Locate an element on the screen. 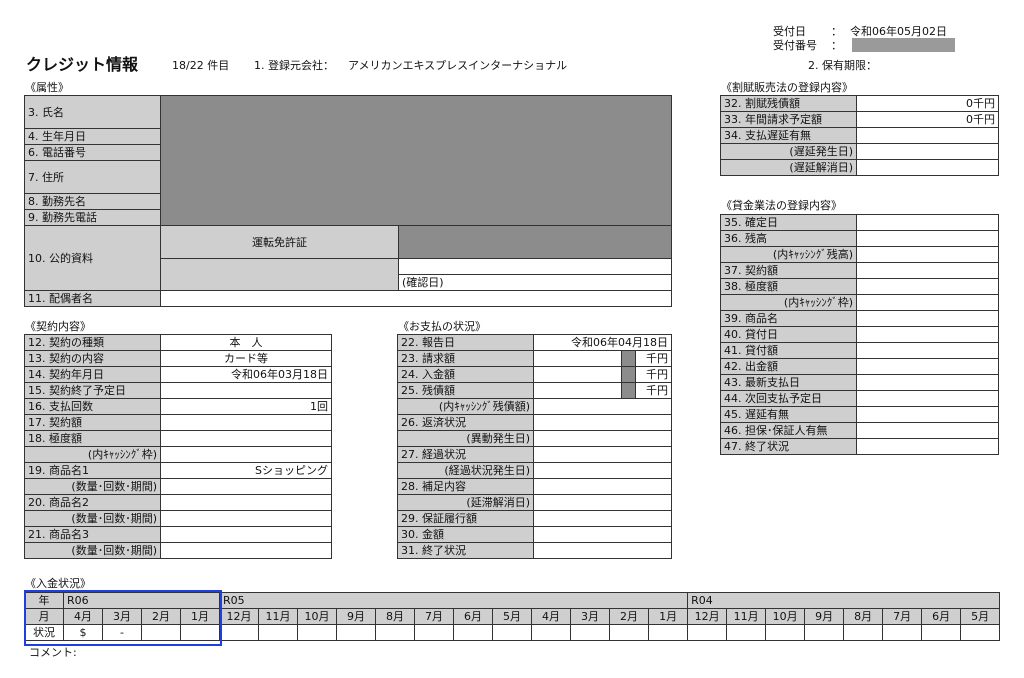  lending-label: 40. 貸付日 is located at coordinates (788, 334).